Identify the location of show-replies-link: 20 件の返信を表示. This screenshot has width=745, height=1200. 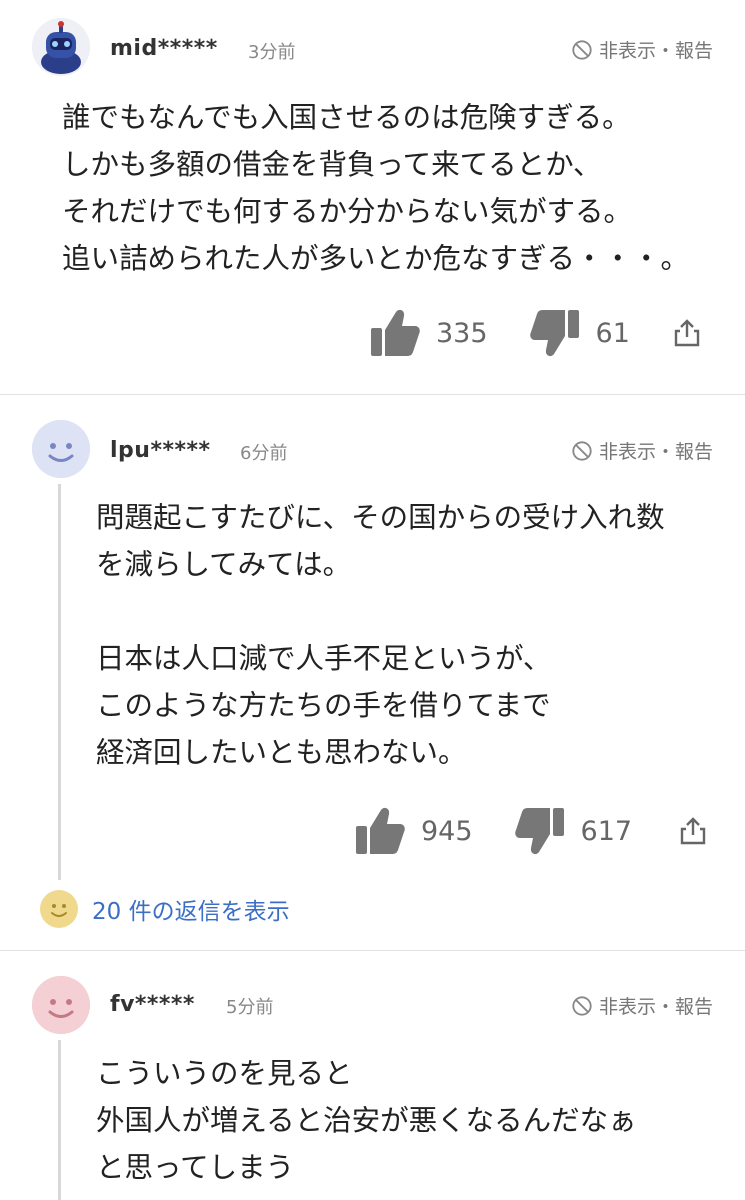
(165, 909).